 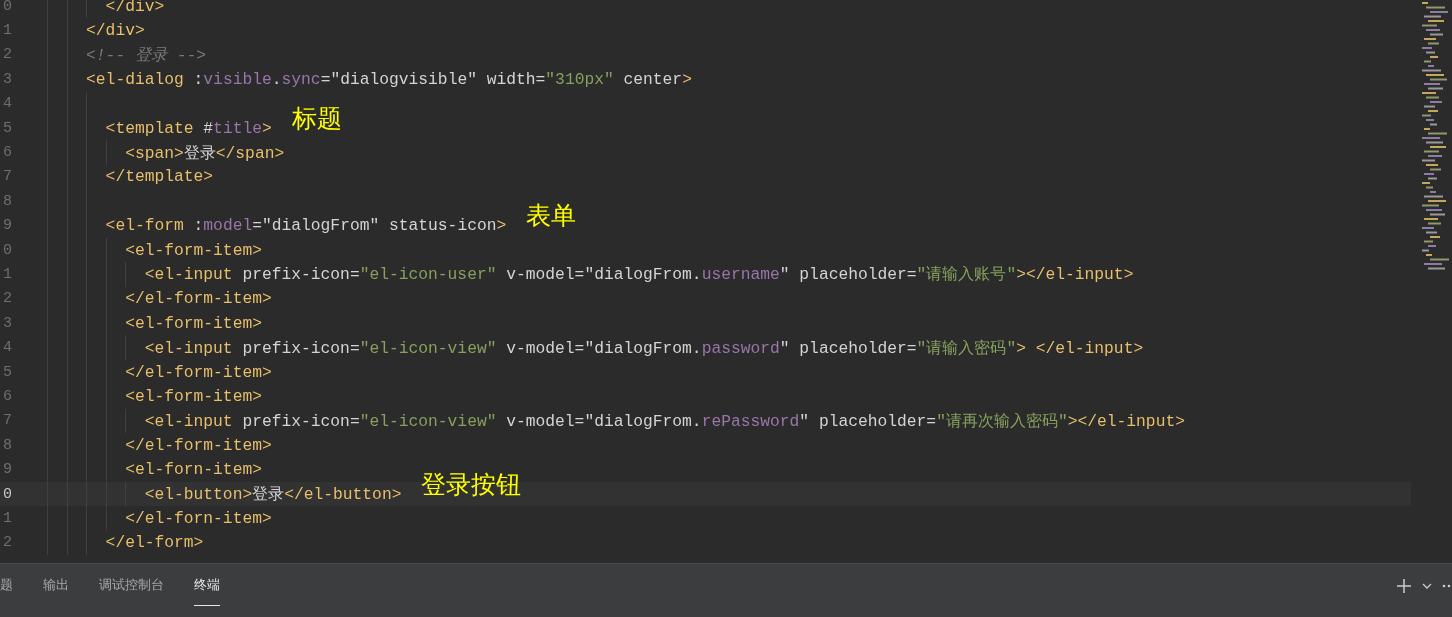 What do you see at coordinates (204, 153) in the screenshot?
I see `code-line: <span>登录</span>` at bounding box center [204, 153].